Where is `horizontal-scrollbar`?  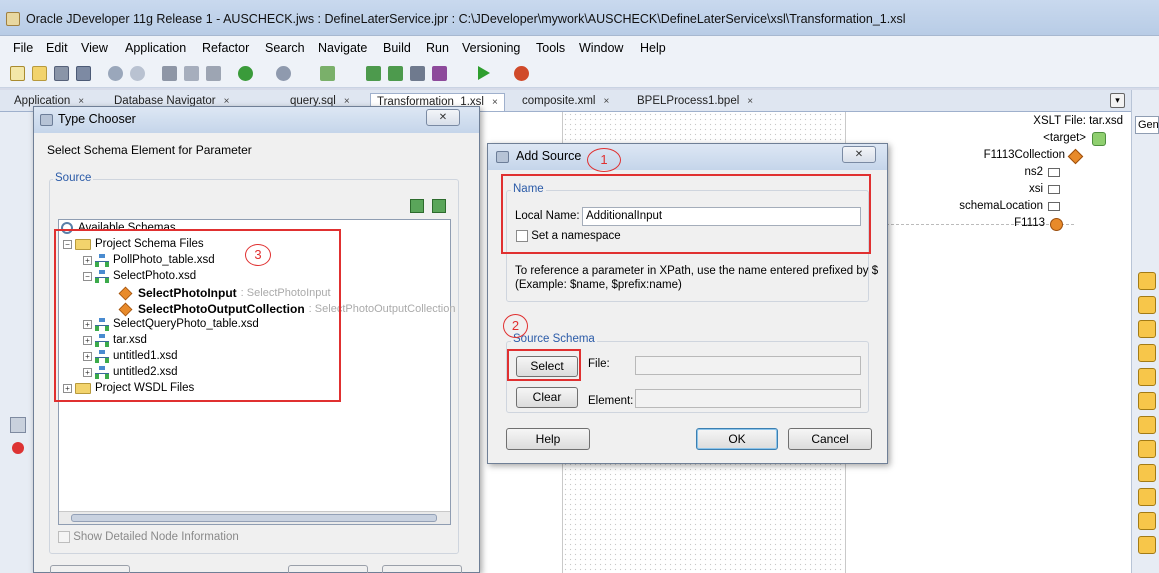 horizontal-scrollbar is located at coordinates (254, 517).